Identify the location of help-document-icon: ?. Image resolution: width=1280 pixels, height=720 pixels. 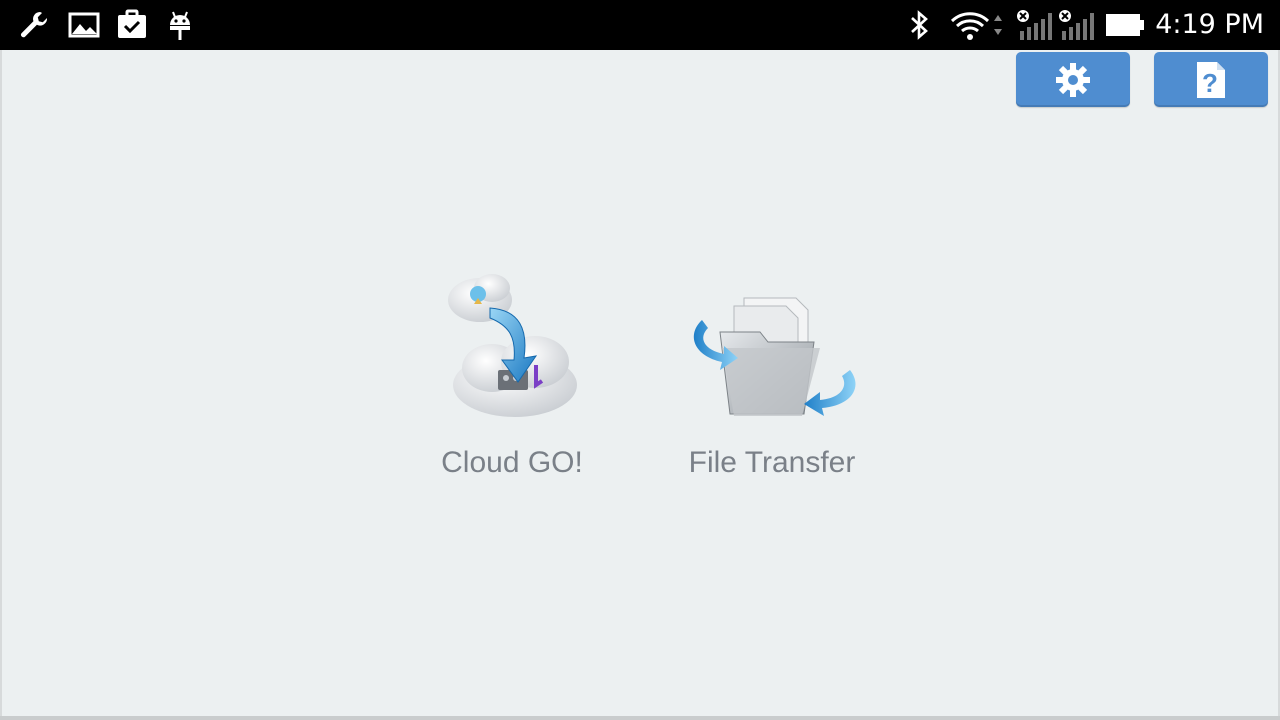
(1211, 79).